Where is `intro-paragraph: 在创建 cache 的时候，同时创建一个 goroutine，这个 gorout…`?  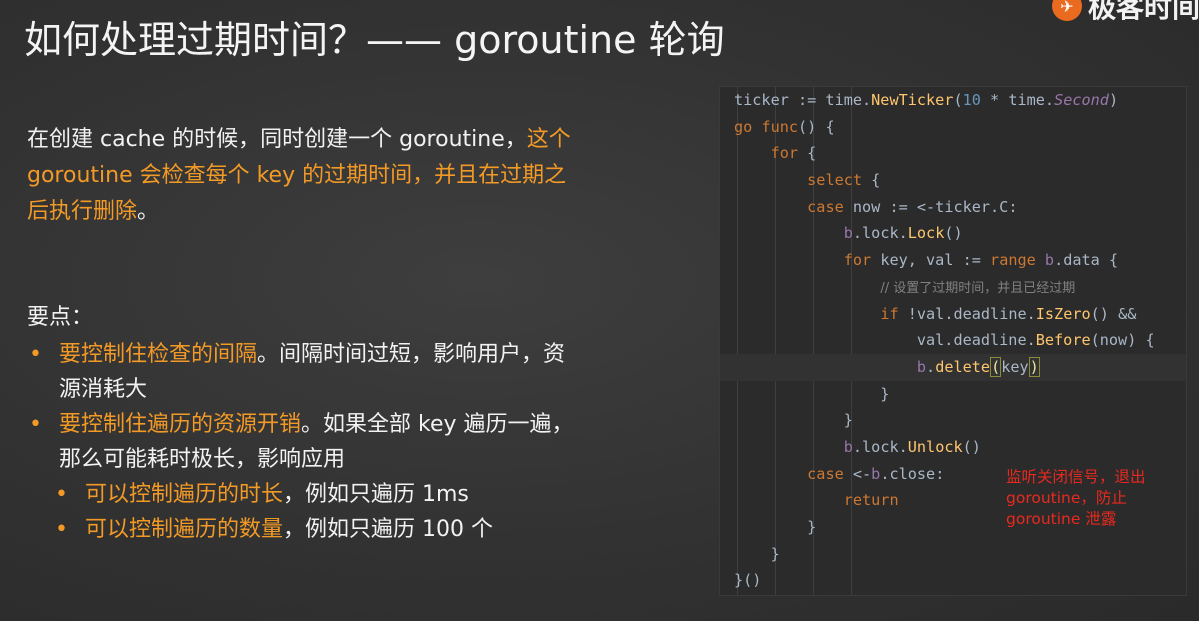
intro-paragraph: 在创建 cache 的时候，同时创建一个 goroutine，这个 gorout… is located at coordinates (307, 176).